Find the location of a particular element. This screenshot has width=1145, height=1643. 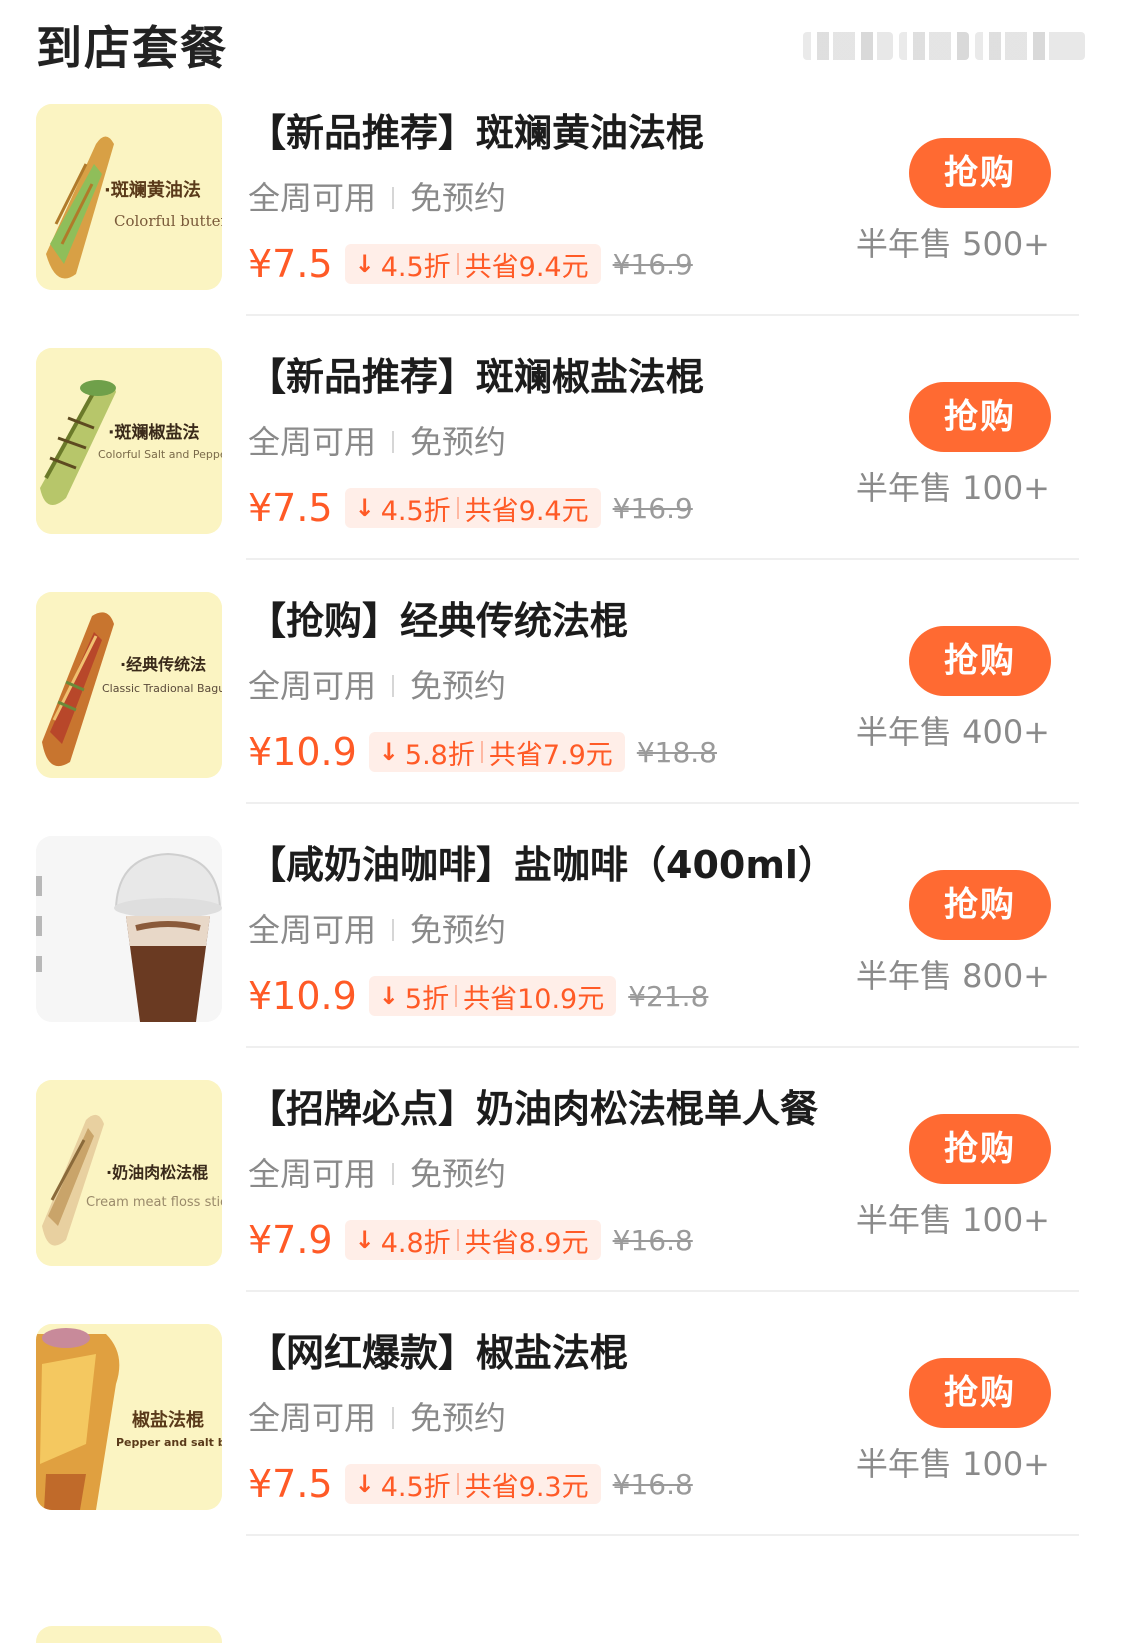

original-price: ¥16.9 is located at coordinates (652, 508).